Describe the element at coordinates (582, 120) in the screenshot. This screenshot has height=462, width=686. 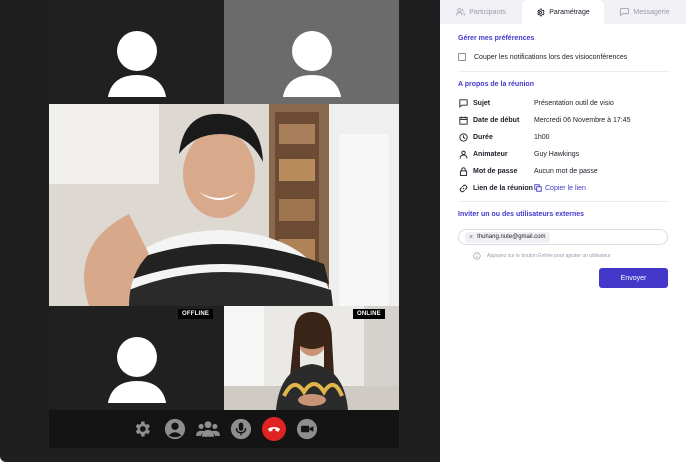
I see `info-value: Mercredi 06 Novembre à 17:45` at that location.